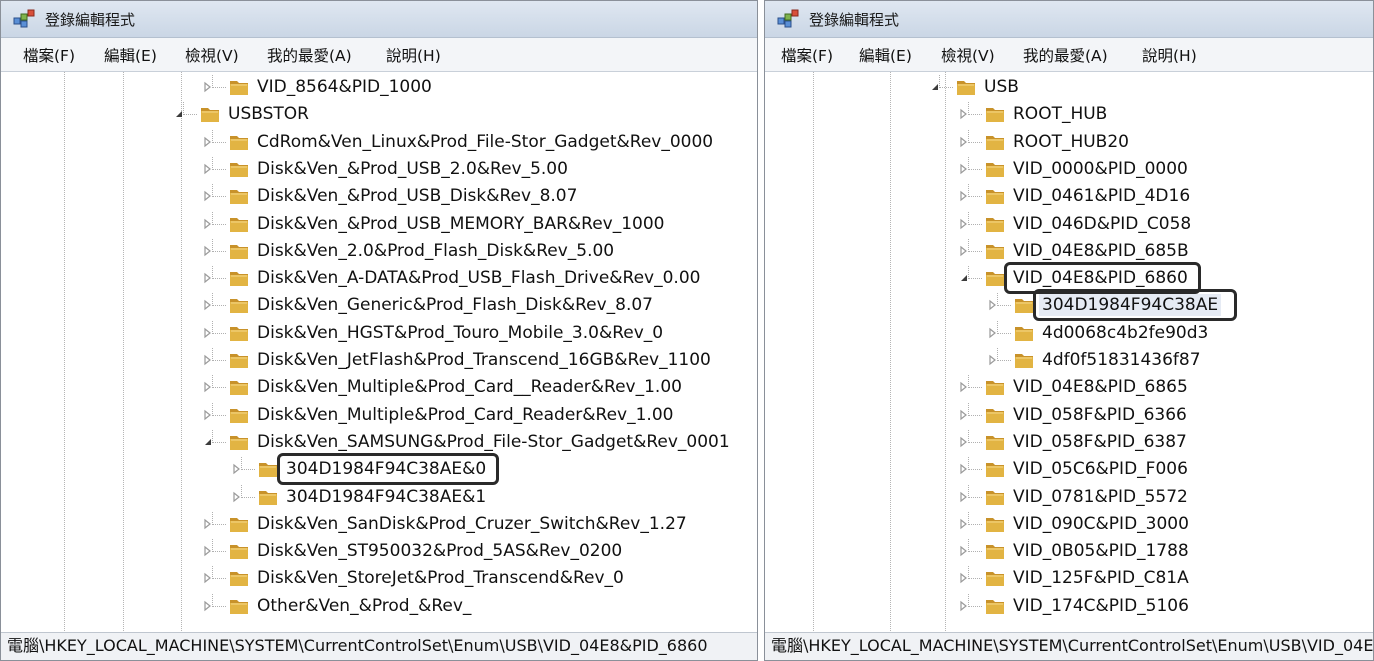  I want to click on tree-row: 4df0f51831436f87, so click(1069, 361).